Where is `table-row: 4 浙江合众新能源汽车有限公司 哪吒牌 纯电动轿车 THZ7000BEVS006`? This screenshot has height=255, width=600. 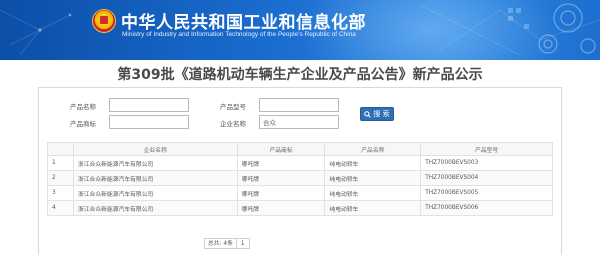 table-row: 4 浙江合众新能源汽车有限公司 哪吒牌 纯电动轿车 THZ7000BEVS006 is located at coordinates (300, 208).